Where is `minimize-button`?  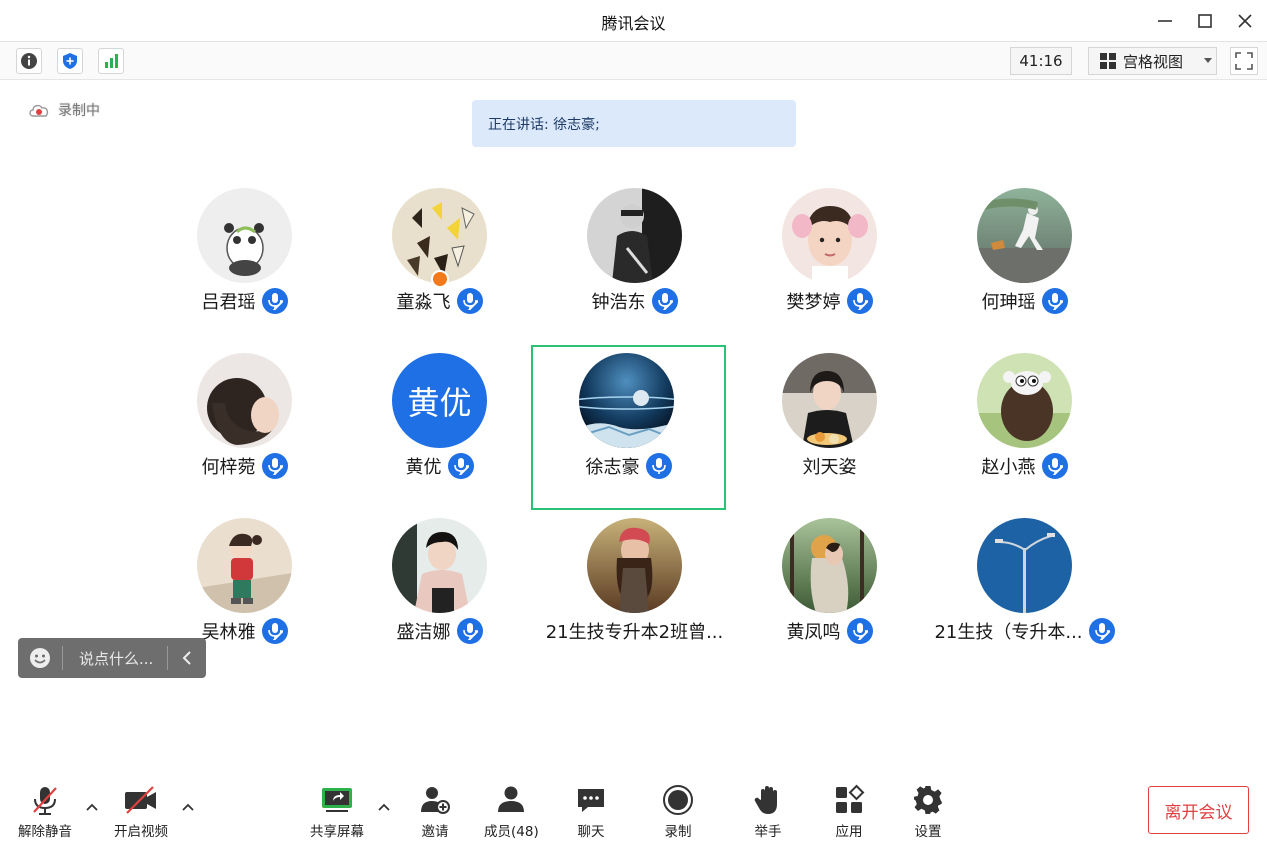
minimize-button is located at coordinates (1165, 21).